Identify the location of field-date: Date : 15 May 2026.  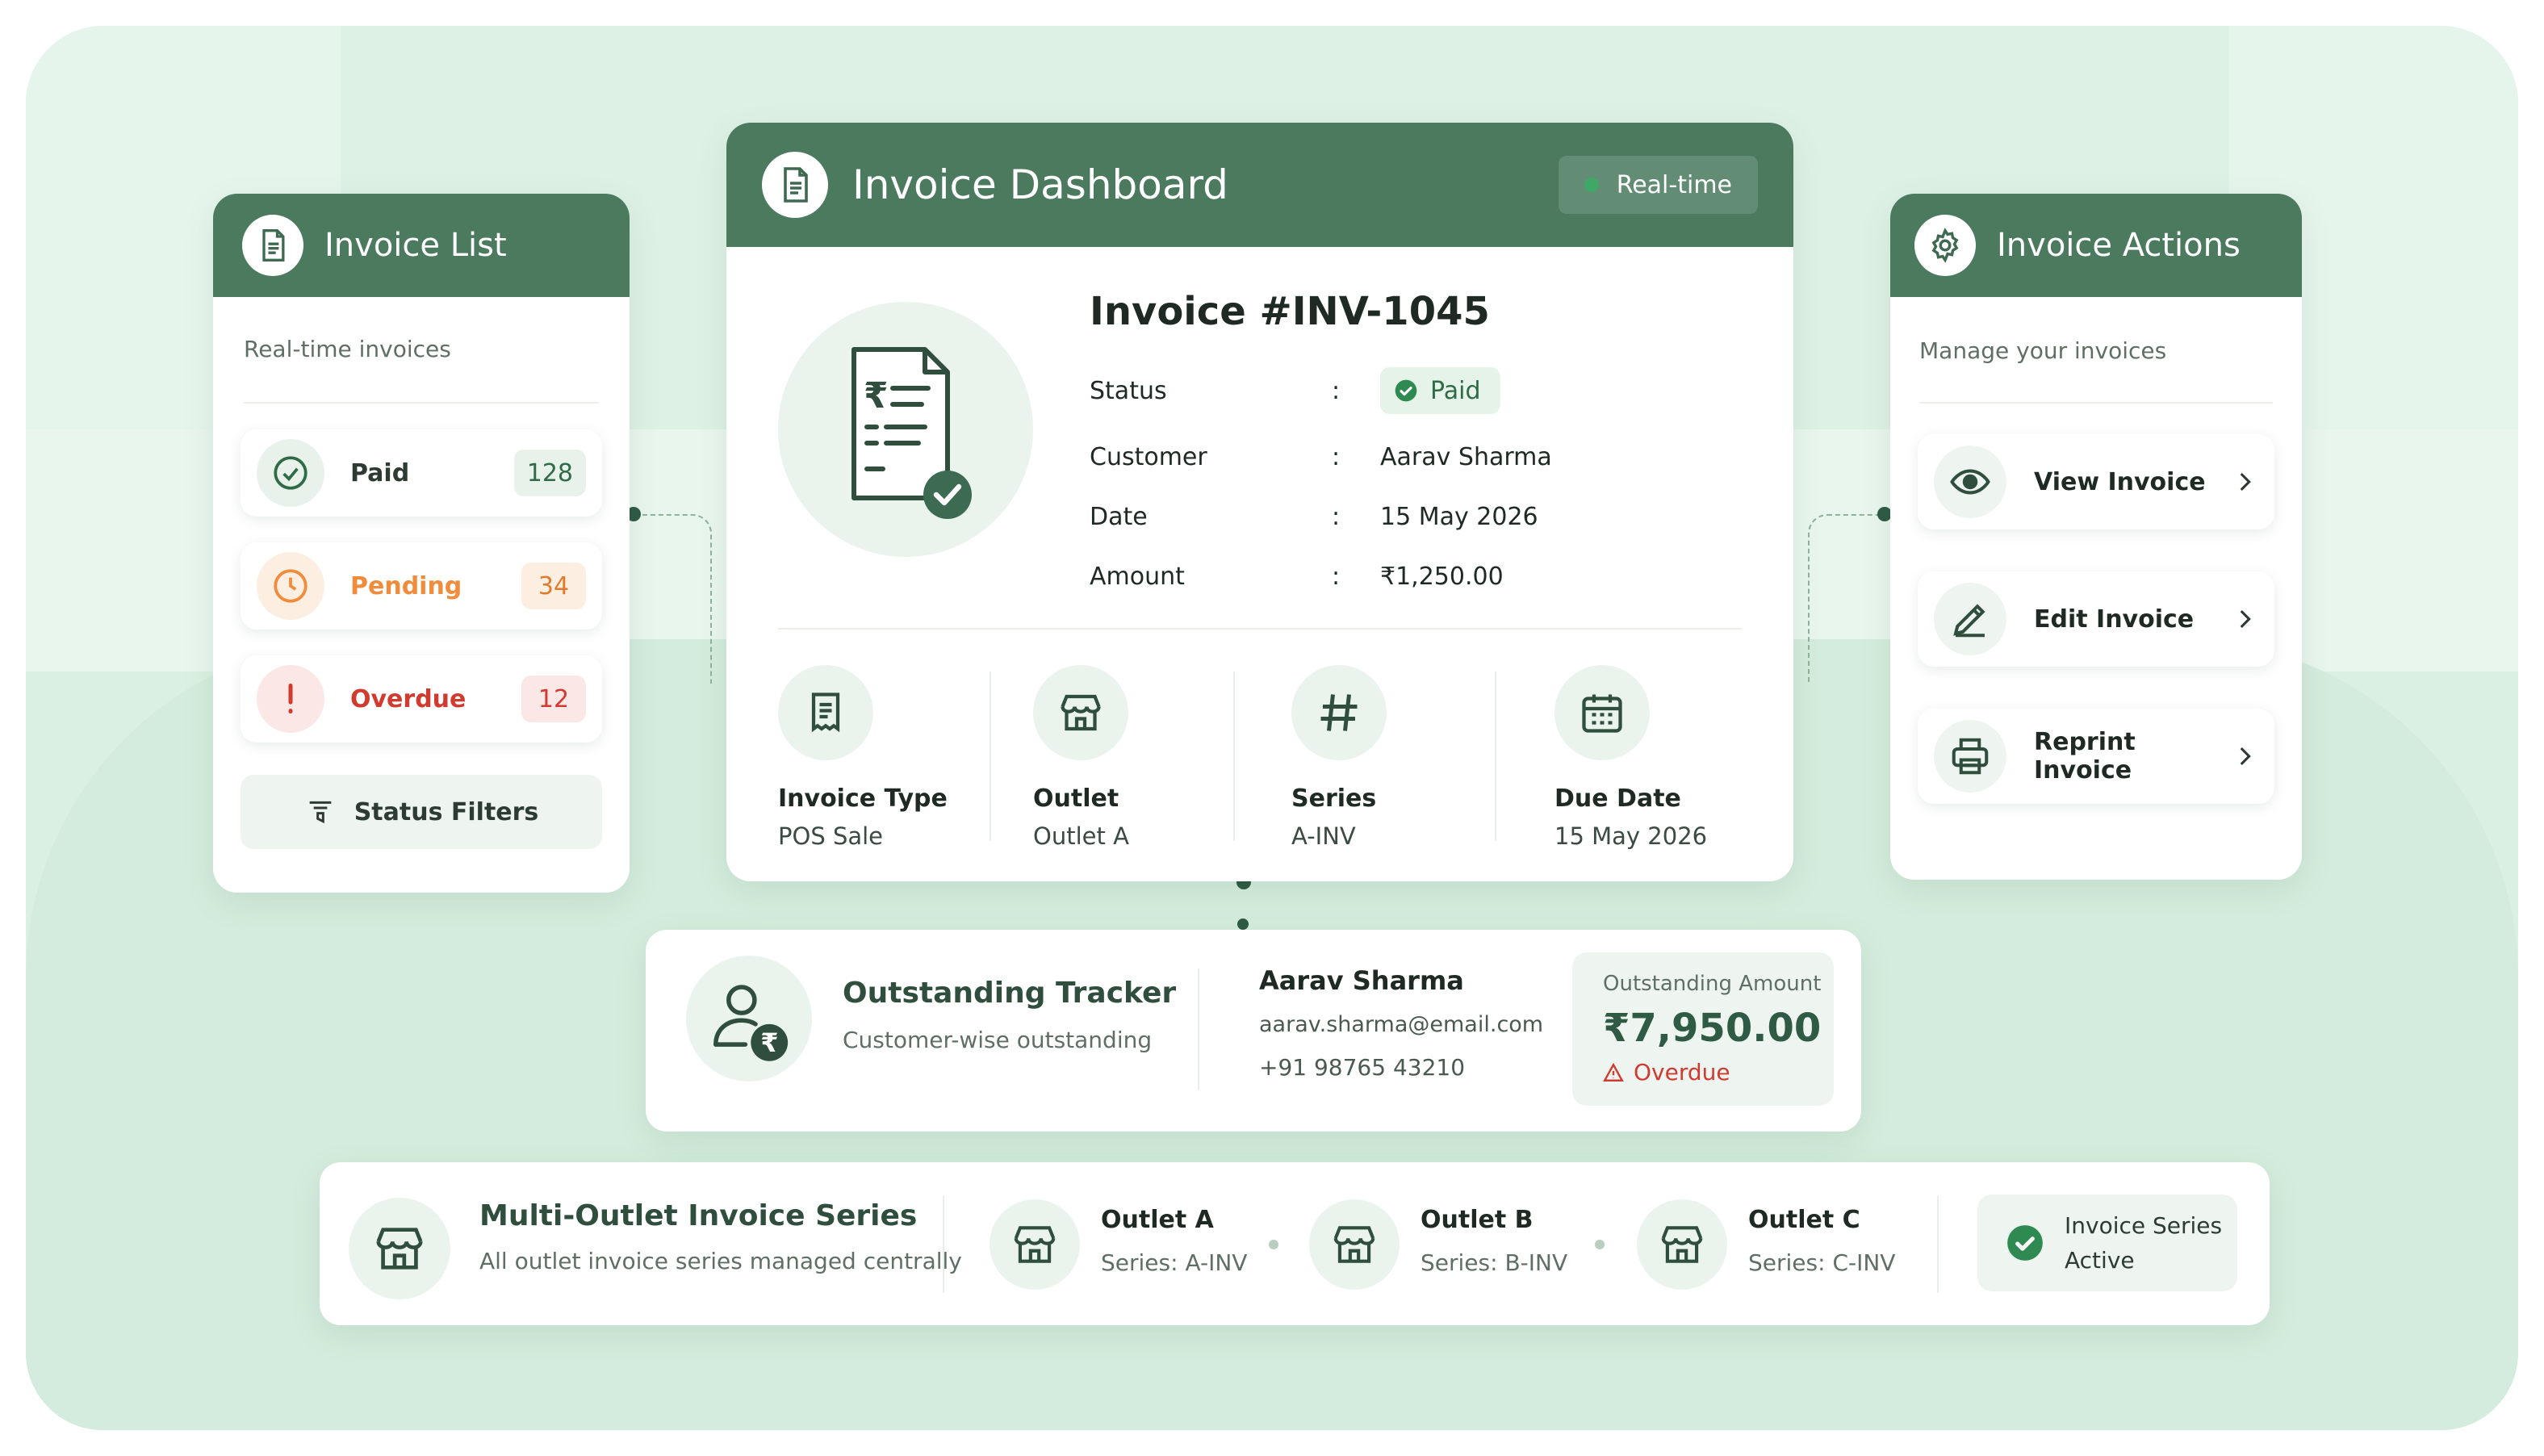
(1314, 517).